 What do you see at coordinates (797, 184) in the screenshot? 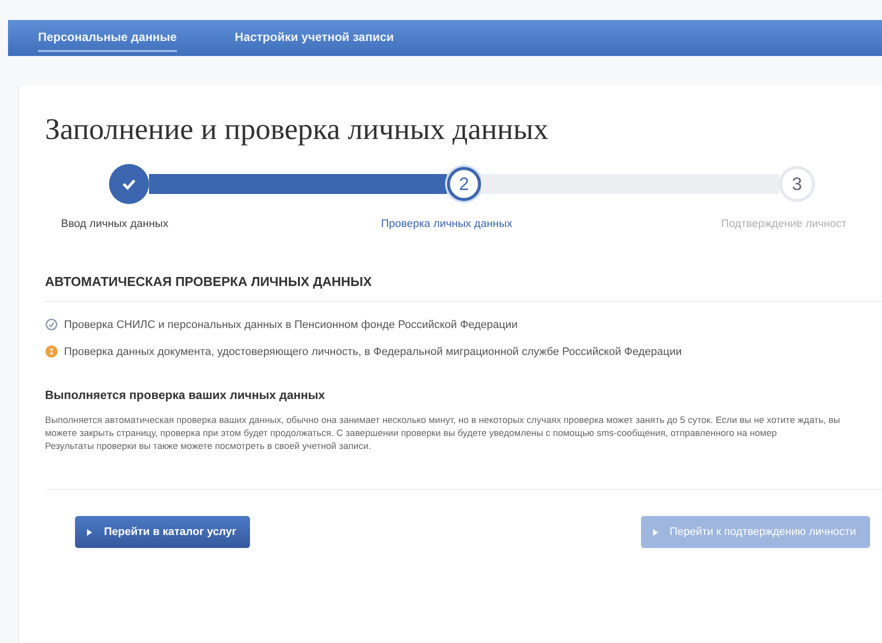
I see `step-number: 3` at bounding box center [797, 184].